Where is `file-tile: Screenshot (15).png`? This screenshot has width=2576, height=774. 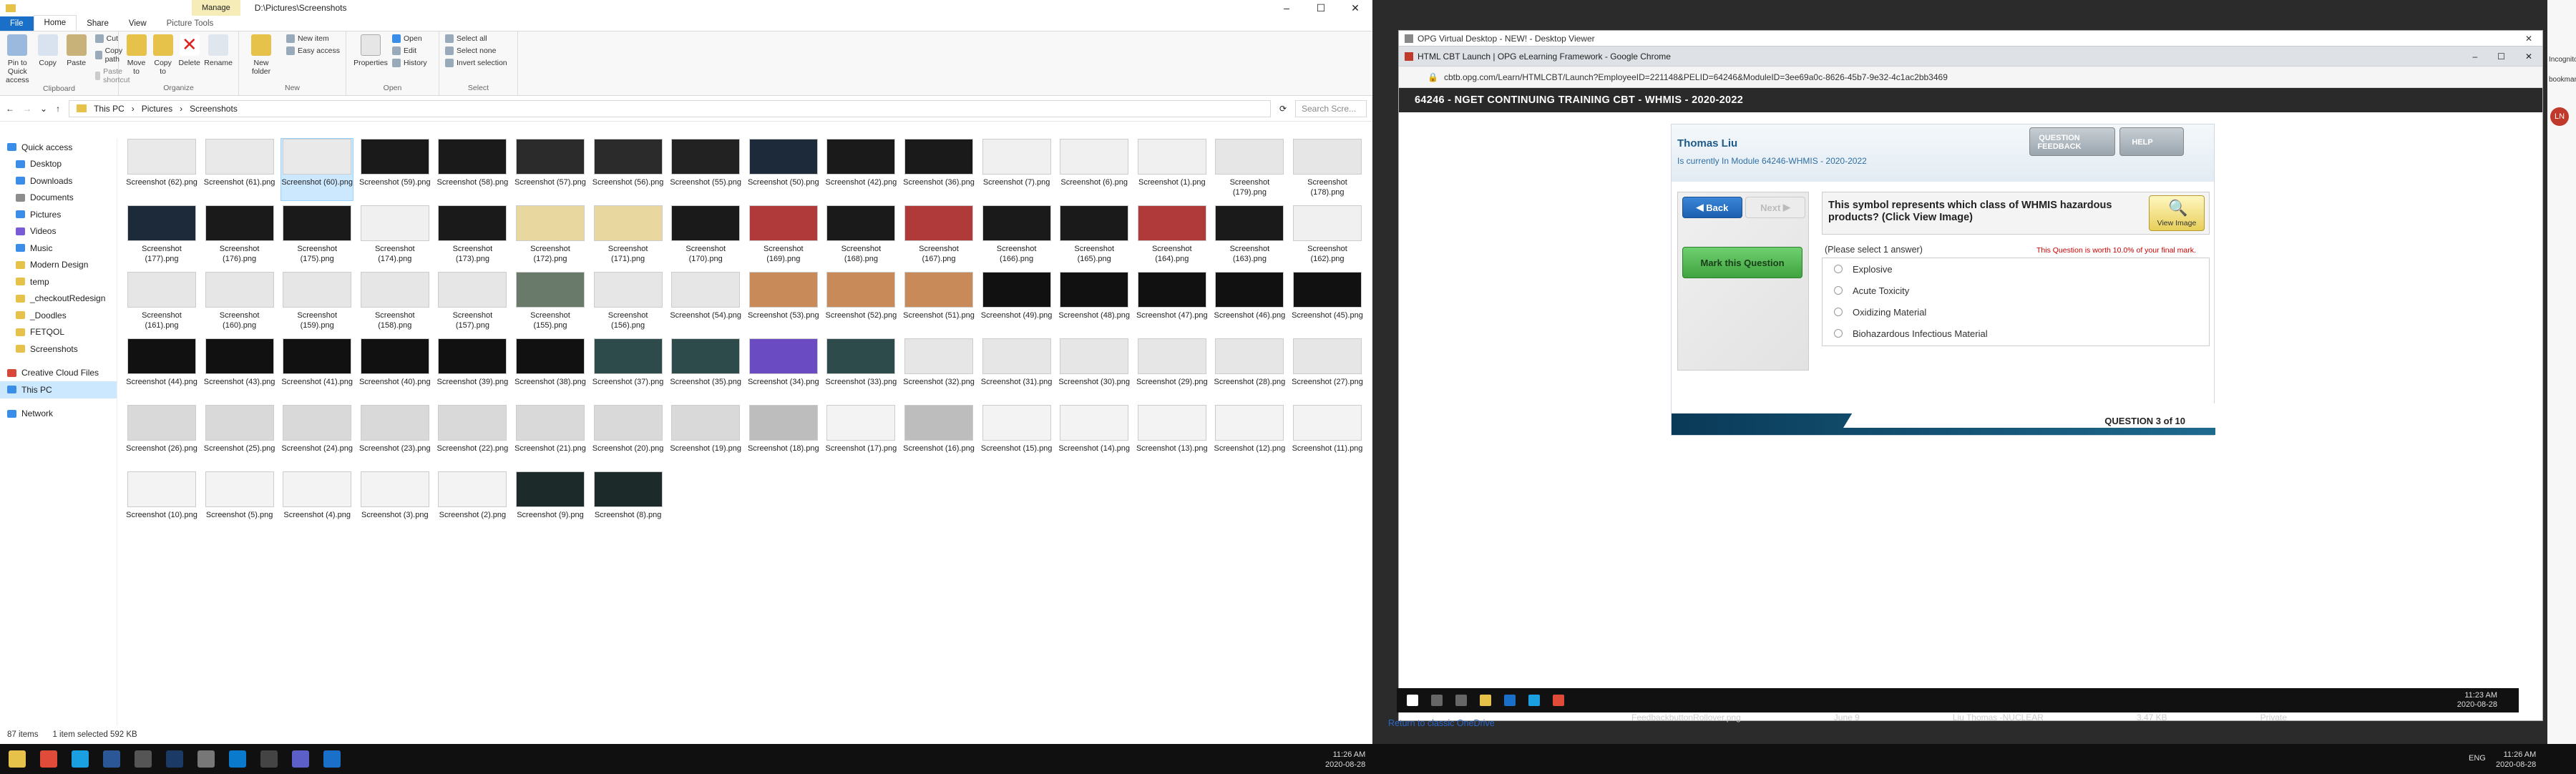
file-tile: Screenshot (15).png is located at coordinates (1017, 435).